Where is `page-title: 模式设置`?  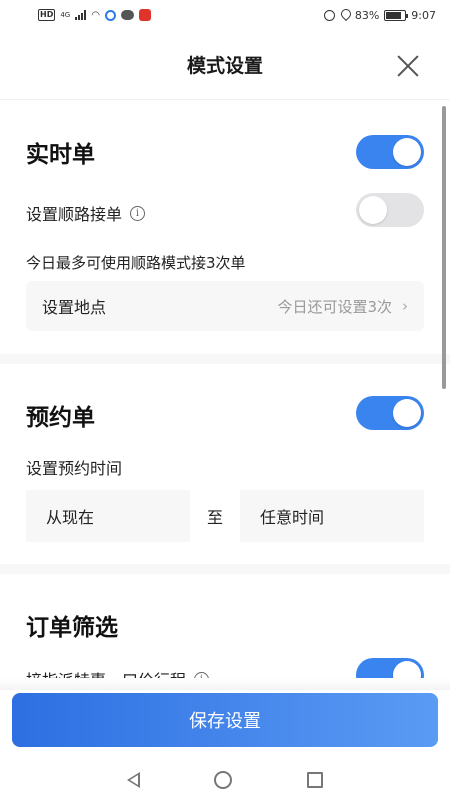 page-title: 模式设置 is located at coordinates (224, 66).